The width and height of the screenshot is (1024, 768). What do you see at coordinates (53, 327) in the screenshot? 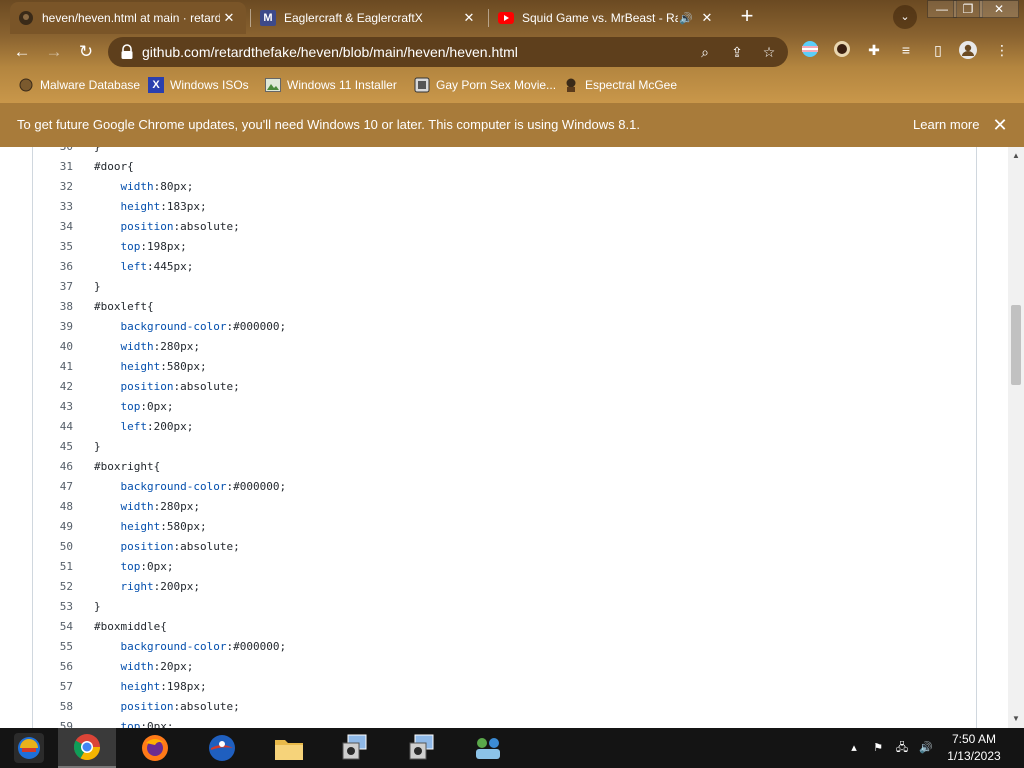
I see `line-number: 39` at bounding box center [53, 327].